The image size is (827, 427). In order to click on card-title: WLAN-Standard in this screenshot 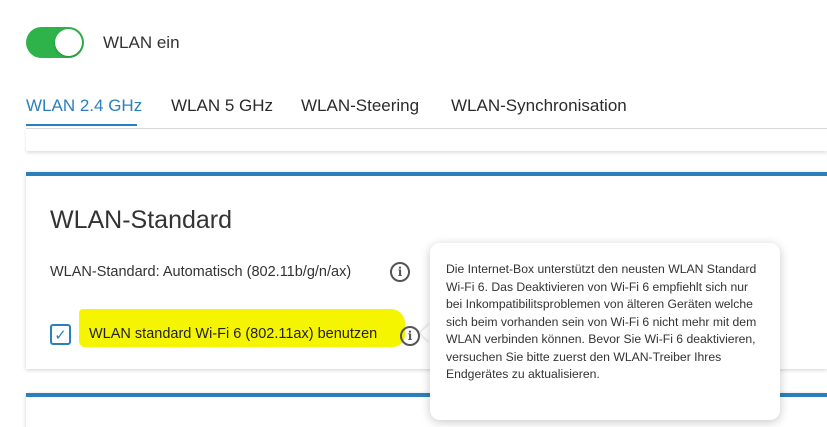, I will do `click(141, 220)`.